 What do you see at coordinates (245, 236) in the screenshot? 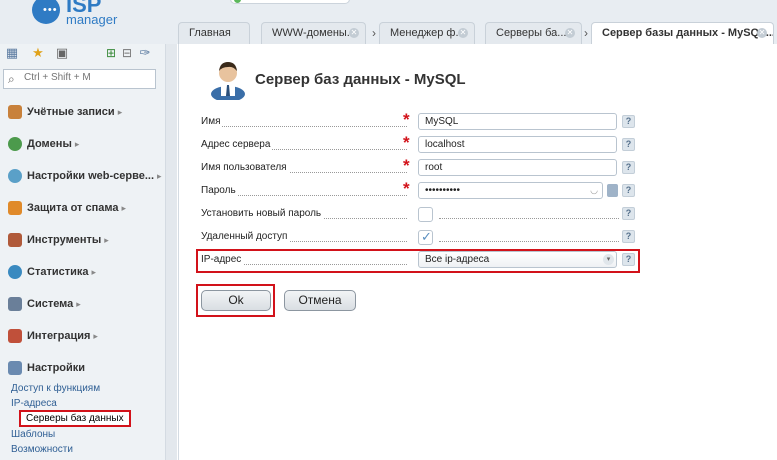
I see `remote-access-label: Удаленный доступ` at bounding box center [245, 236].